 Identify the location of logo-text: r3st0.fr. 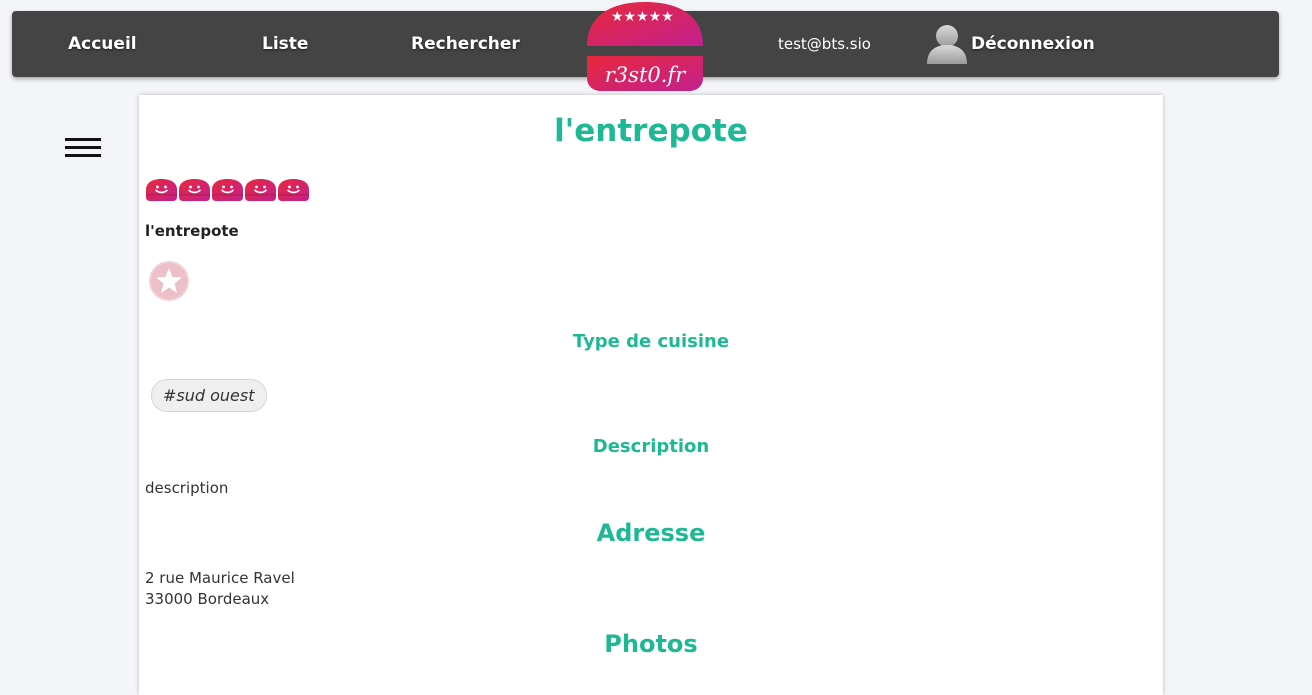
(646, 75).